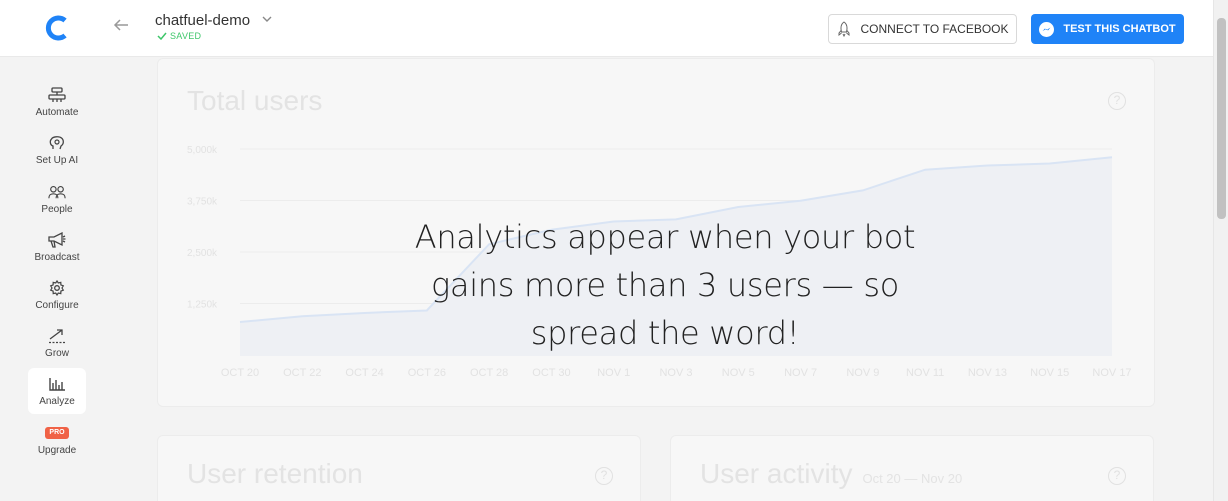  I want to click on x-tick-label: NOV 17, so click(1111, 373).